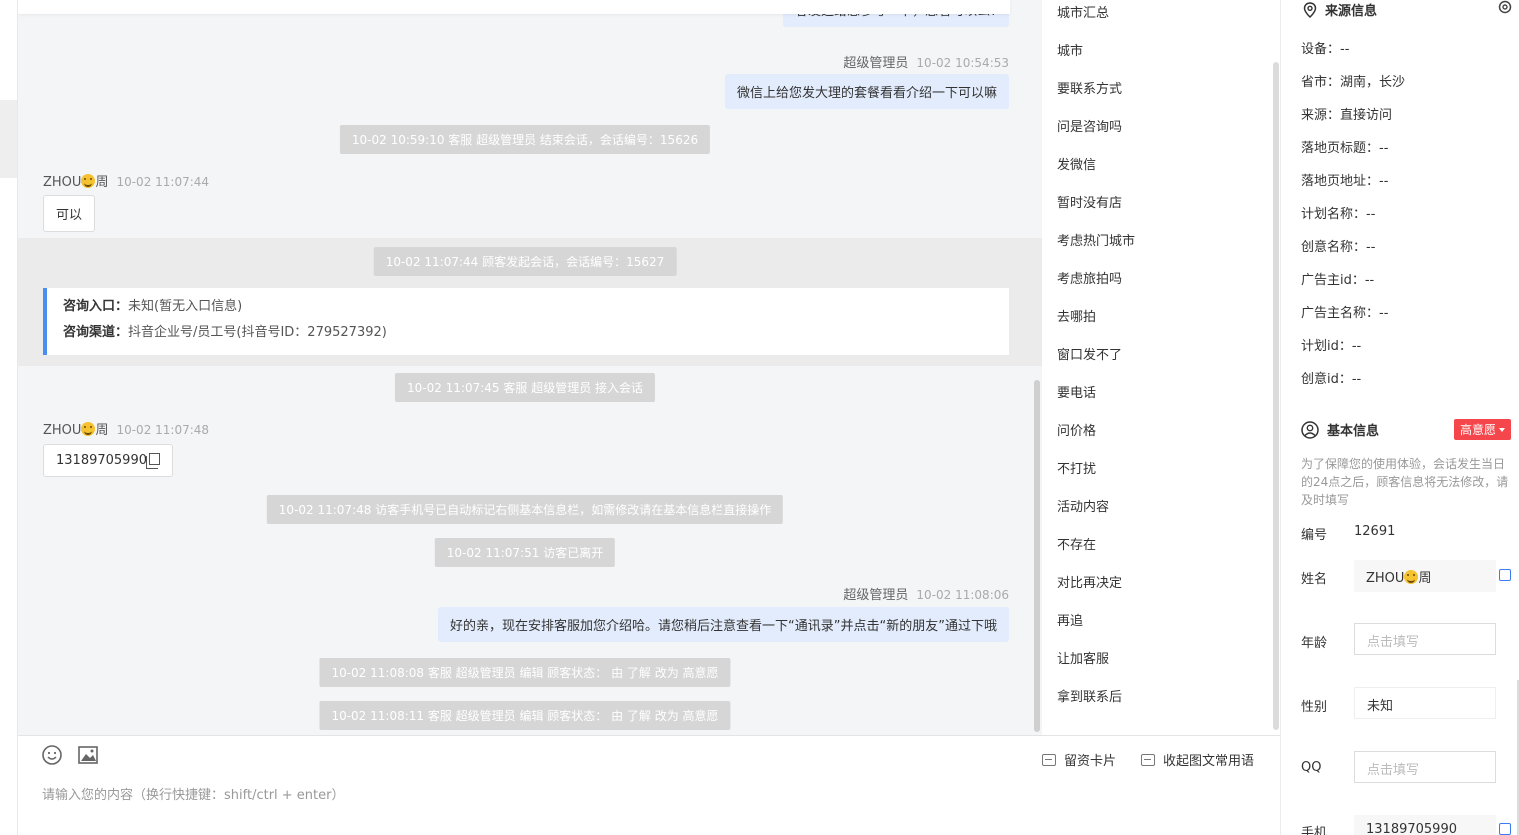  What do you see at coordinates (1483, 429) in the screenshot?
I see `intent-status-badge: 高意愿` at bounding box center [1483, 429].